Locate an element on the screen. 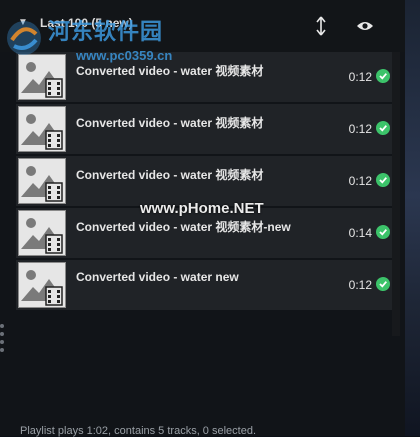 The image size is (420, 437). track-row: Converted video - water new 0:12 is located at coordinates (204, 285).